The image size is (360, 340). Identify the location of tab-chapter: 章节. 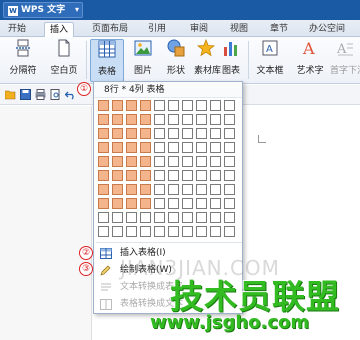
(279, 29).